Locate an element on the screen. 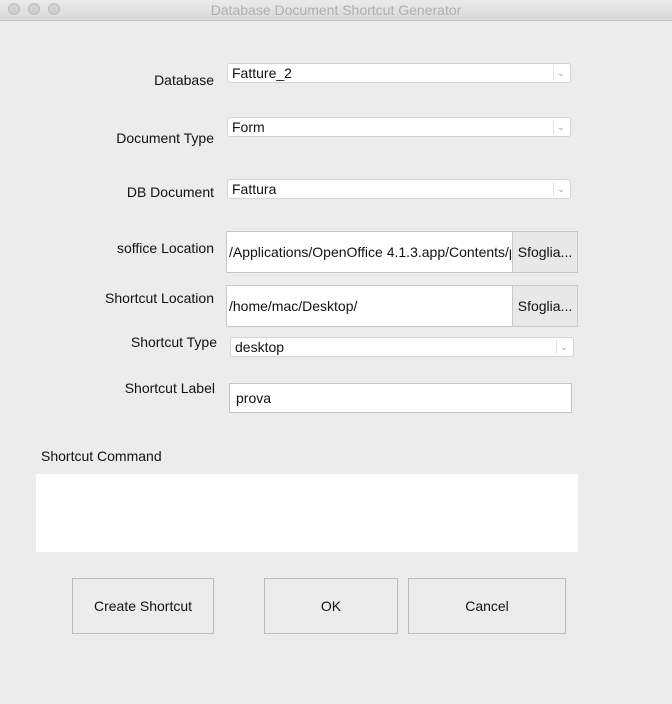 This screenshot has width=672, height=704. shortcut-location-input: /home/mac/Desktop/ is located at coordinates (370, 306).